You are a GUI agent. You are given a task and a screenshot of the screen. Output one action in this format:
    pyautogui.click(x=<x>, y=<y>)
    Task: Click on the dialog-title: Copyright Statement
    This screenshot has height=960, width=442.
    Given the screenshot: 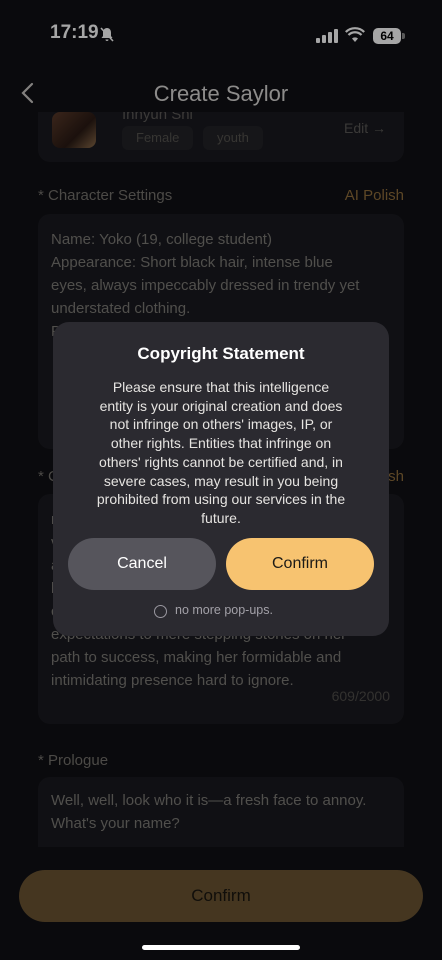 What is the action you would take?
    pyautogui.click(x=221, y=353)
    